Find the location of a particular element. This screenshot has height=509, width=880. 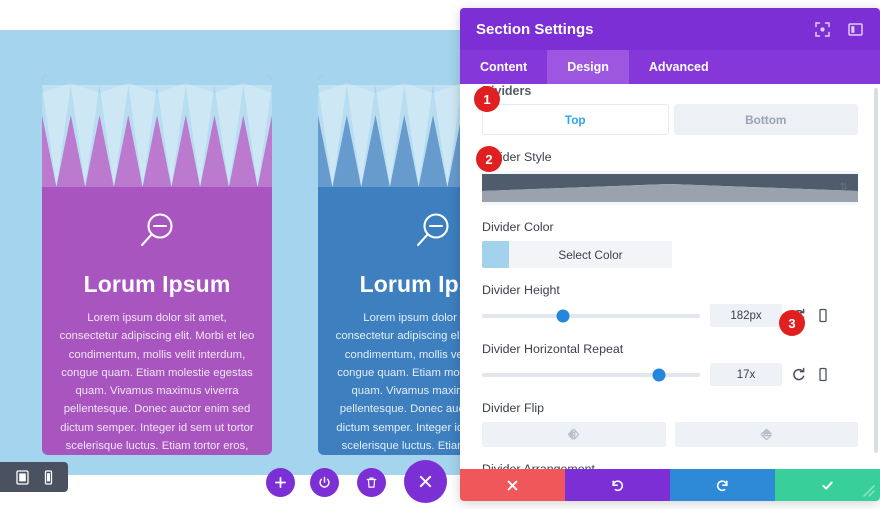

device-preview-bar is located at coordinates (34, 477).